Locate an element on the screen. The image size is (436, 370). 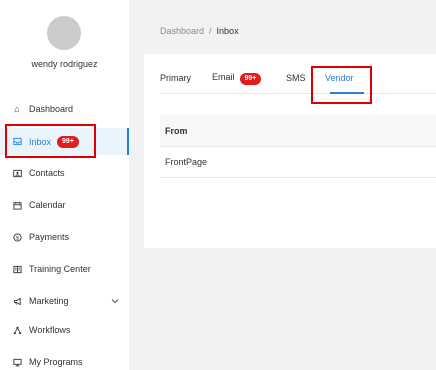
tab-sms: SMS is located at coordinates (296, 78).